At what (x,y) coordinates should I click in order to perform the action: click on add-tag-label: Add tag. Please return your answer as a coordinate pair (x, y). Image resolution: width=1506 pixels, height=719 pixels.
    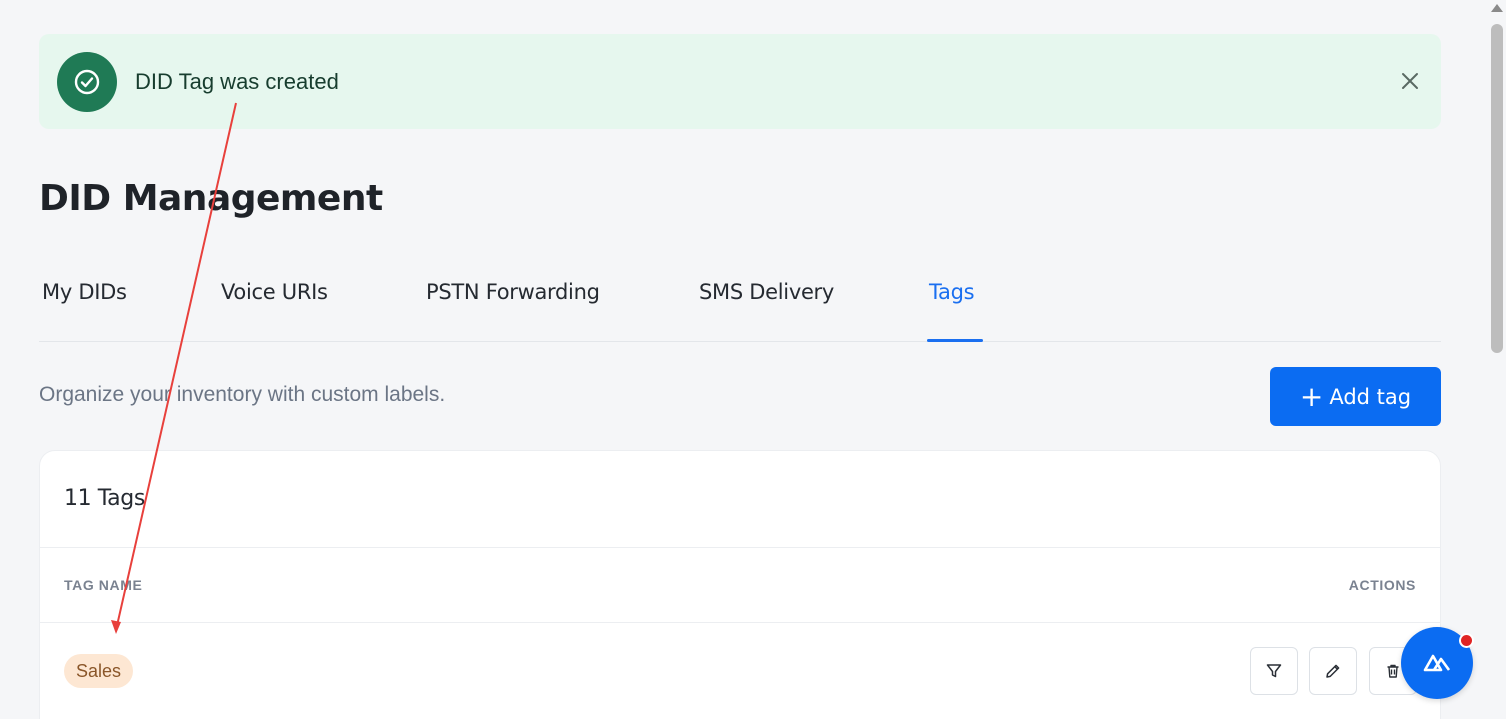
    Looking at the image, I should click on (1370, 396).